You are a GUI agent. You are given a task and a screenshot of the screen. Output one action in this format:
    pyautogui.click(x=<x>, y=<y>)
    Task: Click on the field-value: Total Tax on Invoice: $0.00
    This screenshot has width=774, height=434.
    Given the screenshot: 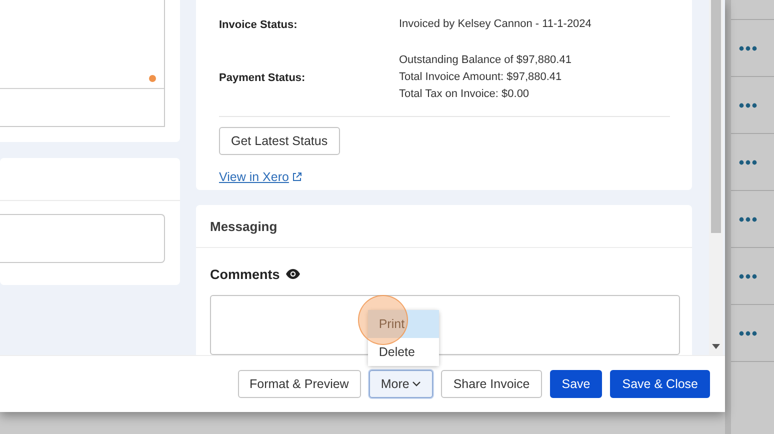 What is the action you would take?
    pyautogui.click(x=464, y=94)
    